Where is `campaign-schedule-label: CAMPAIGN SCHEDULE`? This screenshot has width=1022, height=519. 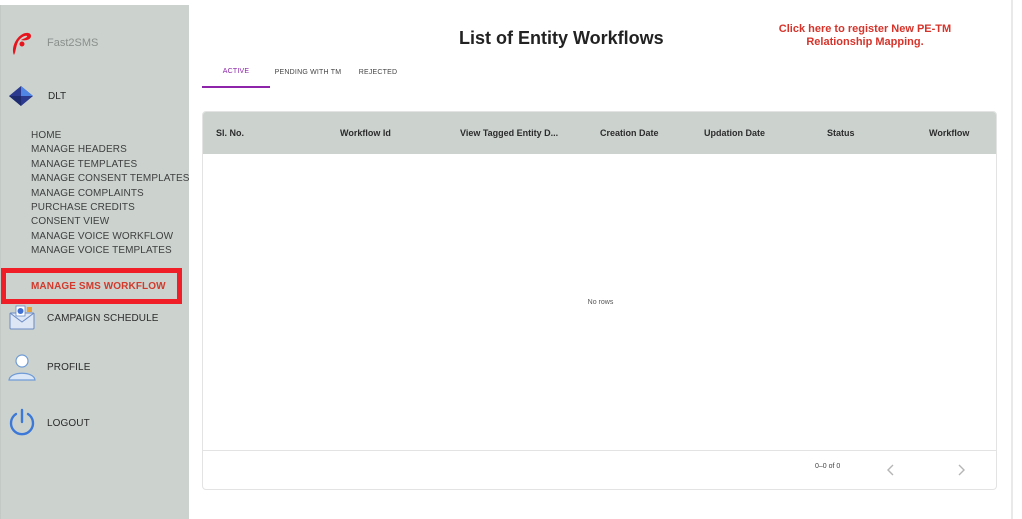
campaign-schedule-label: CAMPAIGN SCHEDULE is located at coordinates (103, 318).